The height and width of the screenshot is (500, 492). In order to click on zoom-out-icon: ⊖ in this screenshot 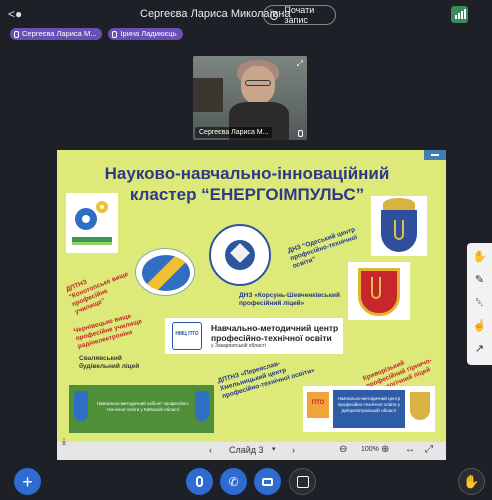, I will do `click(343, 449)`.